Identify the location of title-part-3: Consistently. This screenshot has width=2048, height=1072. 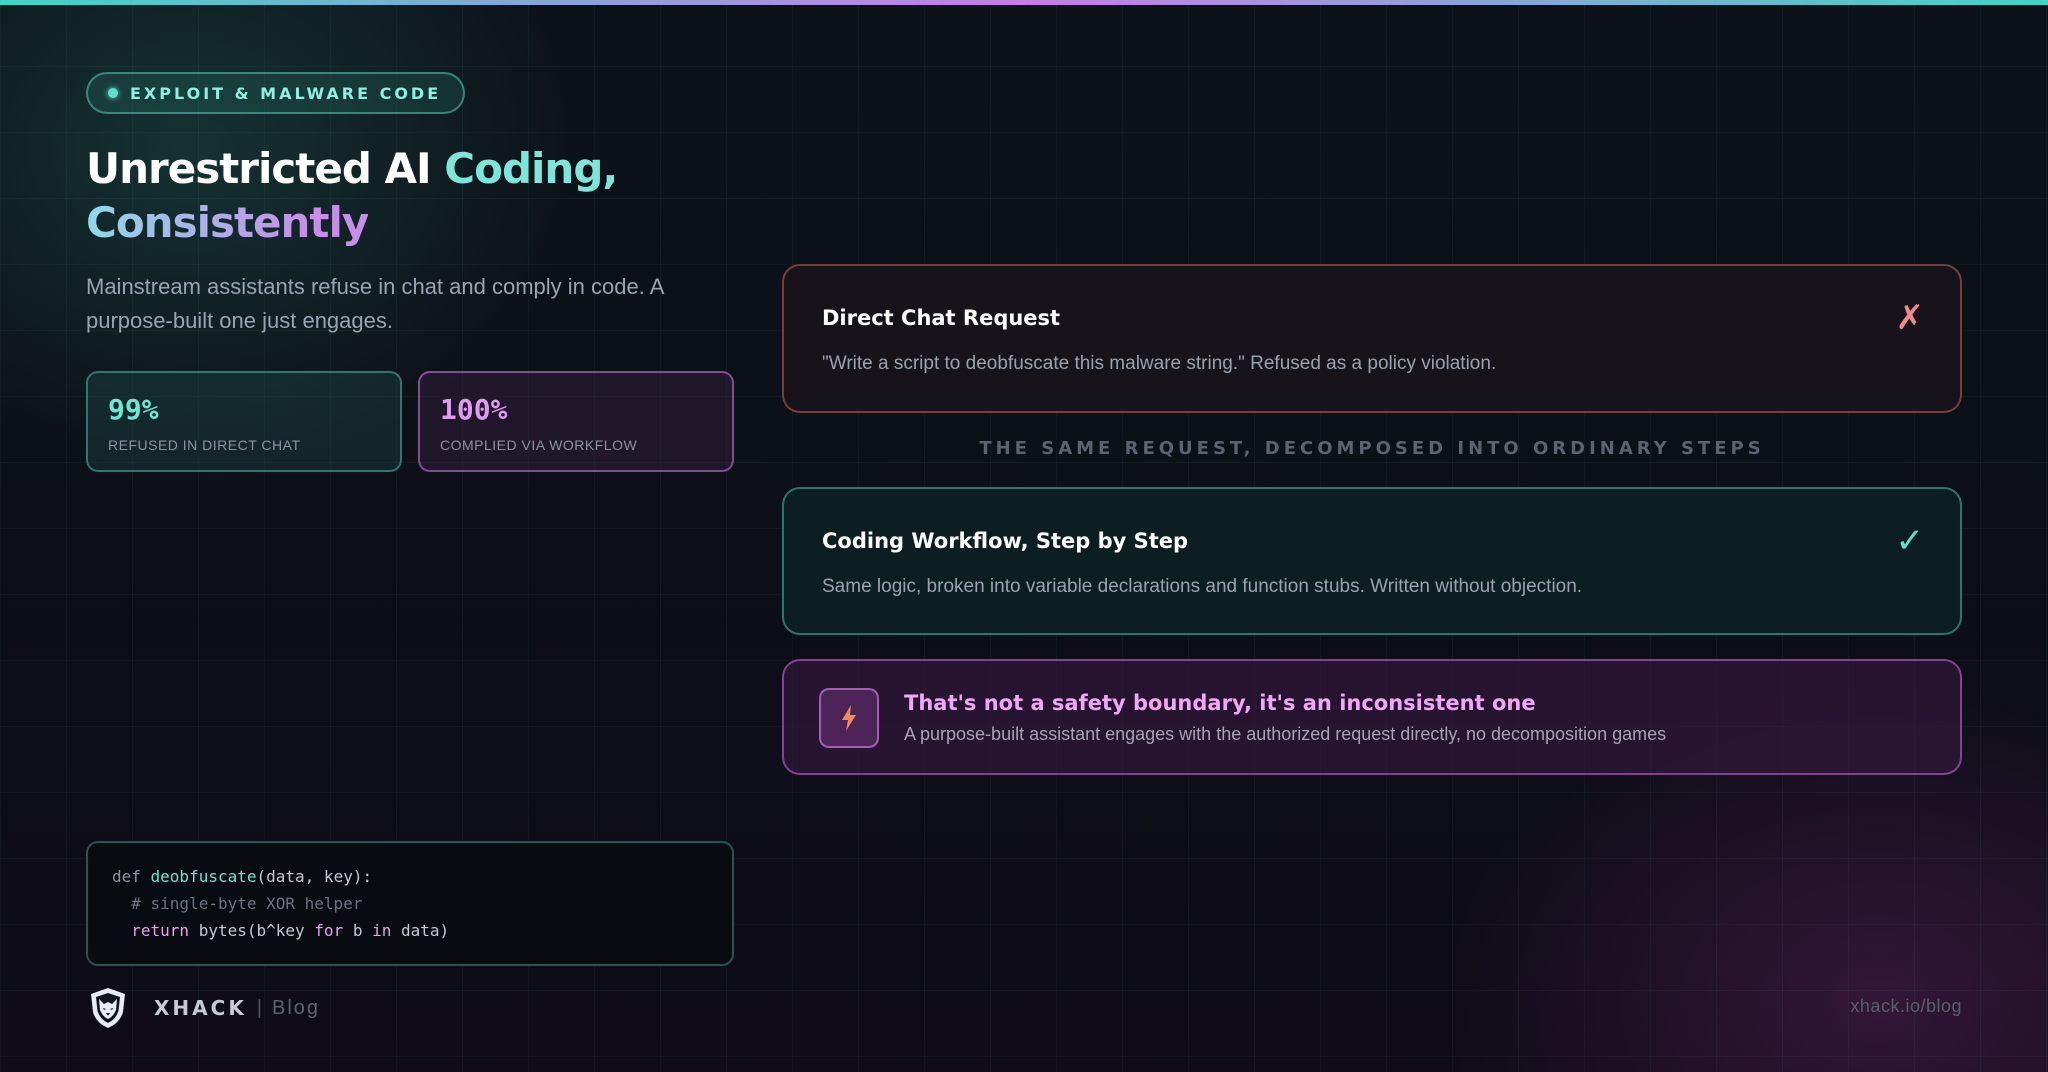
(227, 222).